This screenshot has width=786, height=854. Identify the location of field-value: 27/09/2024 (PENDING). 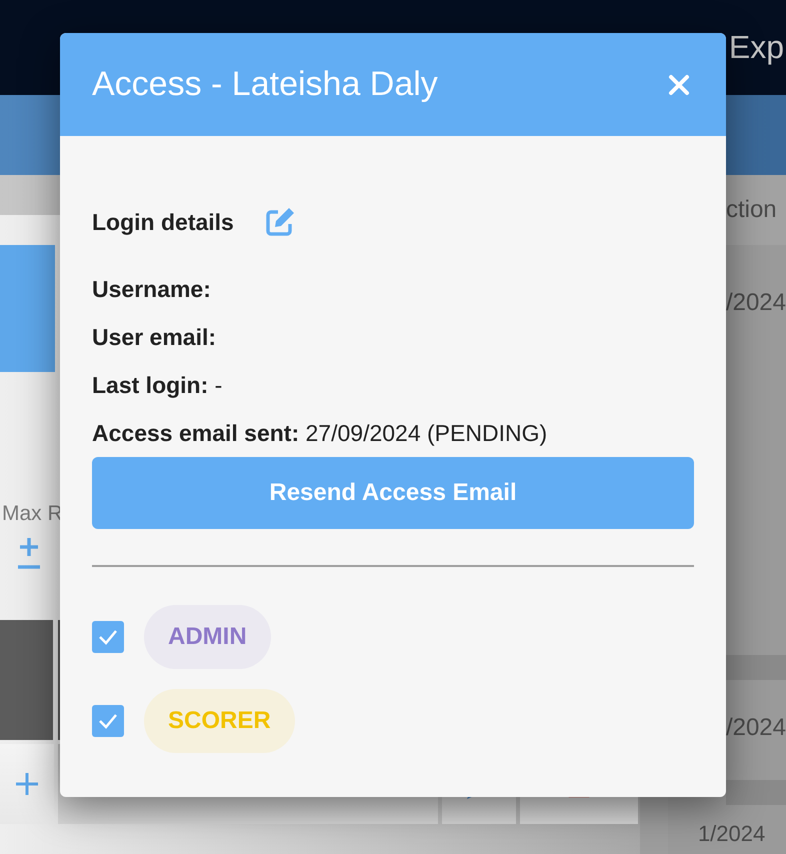
(427, 433).